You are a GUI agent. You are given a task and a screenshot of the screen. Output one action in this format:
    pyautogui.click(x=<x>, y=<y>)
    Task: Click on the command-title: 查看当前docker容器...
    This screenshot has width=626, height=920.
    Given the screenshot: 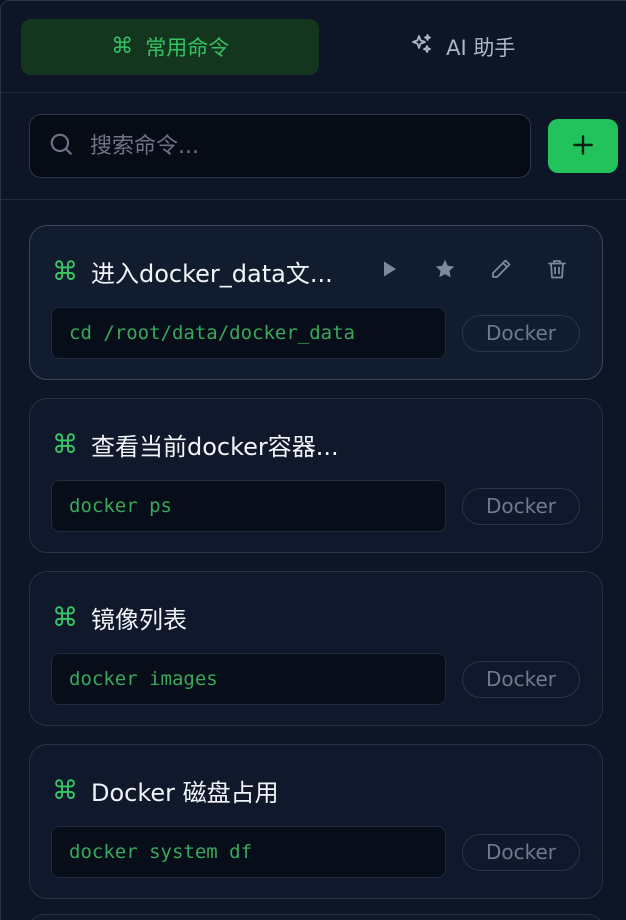 What is the action you would take?
    pyautogui.click(x=215, y=447)
    